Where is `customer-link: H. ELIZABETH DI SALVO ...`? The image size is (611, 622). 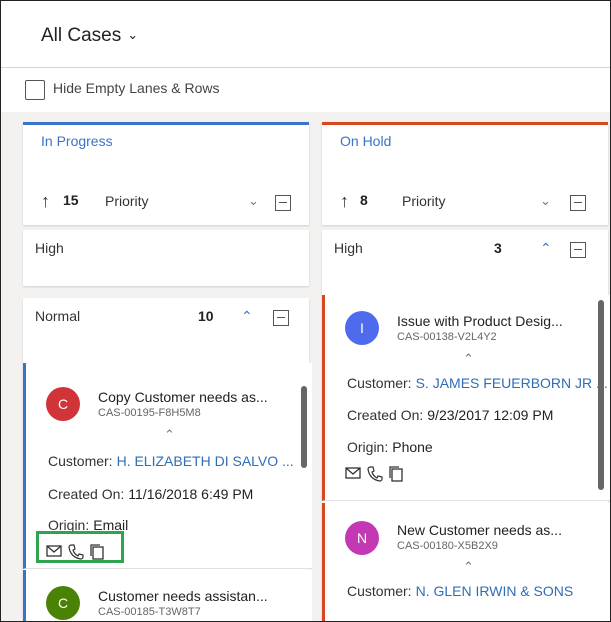
customer-link: H. ELIZABETH DI SALVO ... is located at coordinates (205, 461).